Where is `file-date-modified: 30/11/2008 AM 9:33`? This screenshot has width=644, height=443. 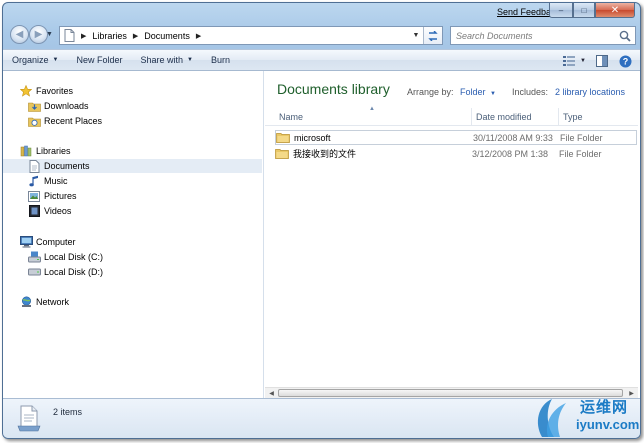
file-date-modified: 30/11/2008 AM 9:33 is located at coordinates (513, 137).